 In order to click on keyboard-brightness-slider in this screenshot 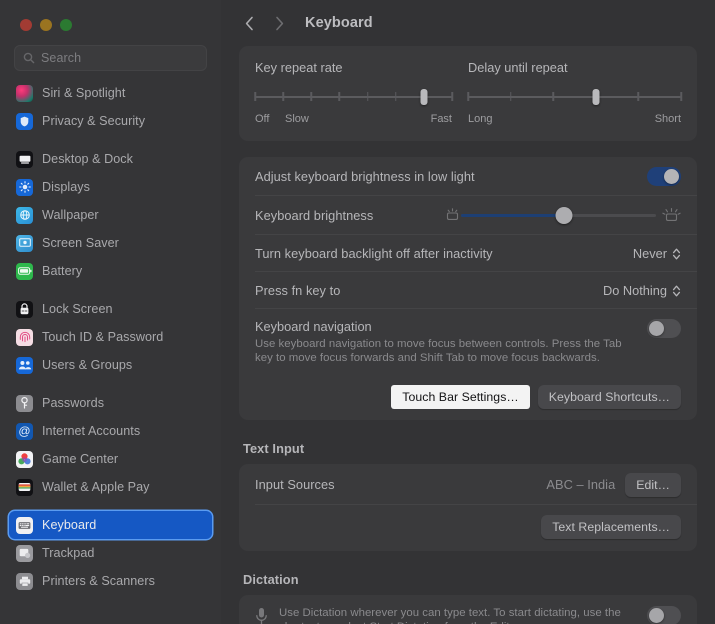, I will do `click(558, 216)`.